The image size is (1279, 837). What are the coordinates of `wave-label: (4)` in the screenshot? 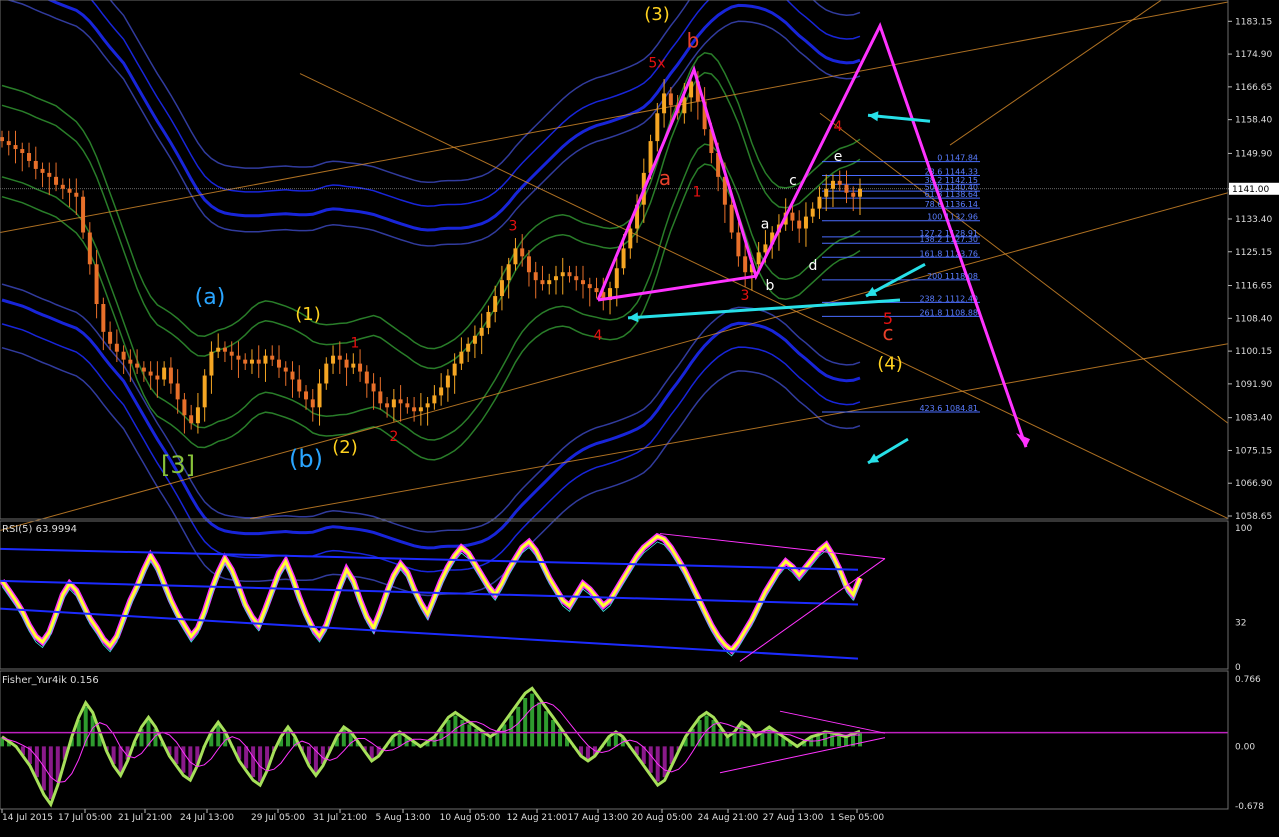 It's located at (890, 364).